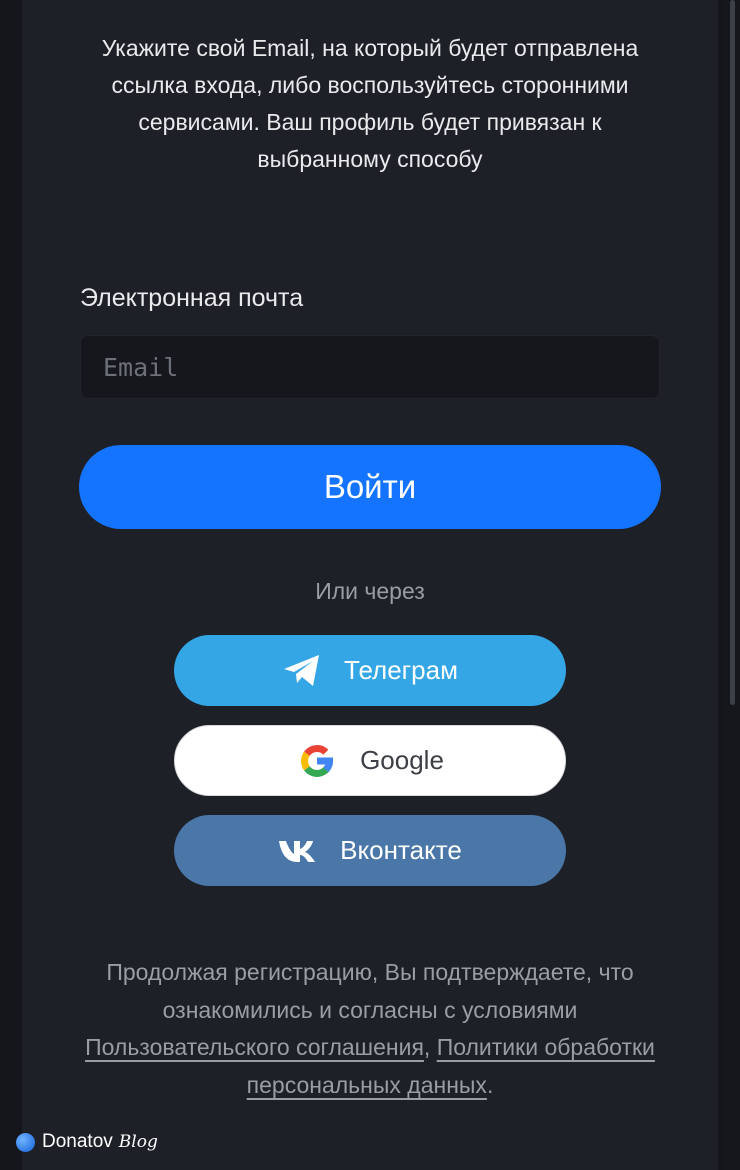  Describe the element at coordinates (401, 850) in the screenshot. I see `vk-label: Вконтакте` at that location.